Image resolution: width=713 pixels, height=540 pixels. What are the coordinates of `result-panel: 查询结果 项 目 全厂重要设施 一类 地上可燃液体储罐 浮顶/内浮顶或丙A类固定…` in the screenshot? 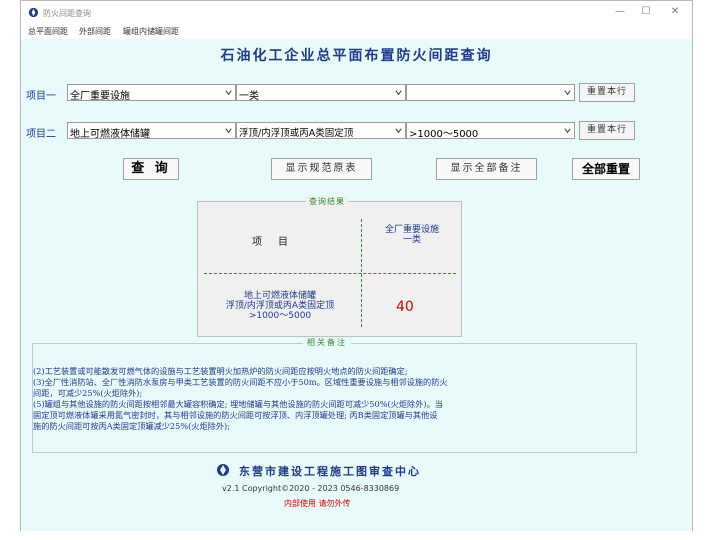 It's located at (329, 266).